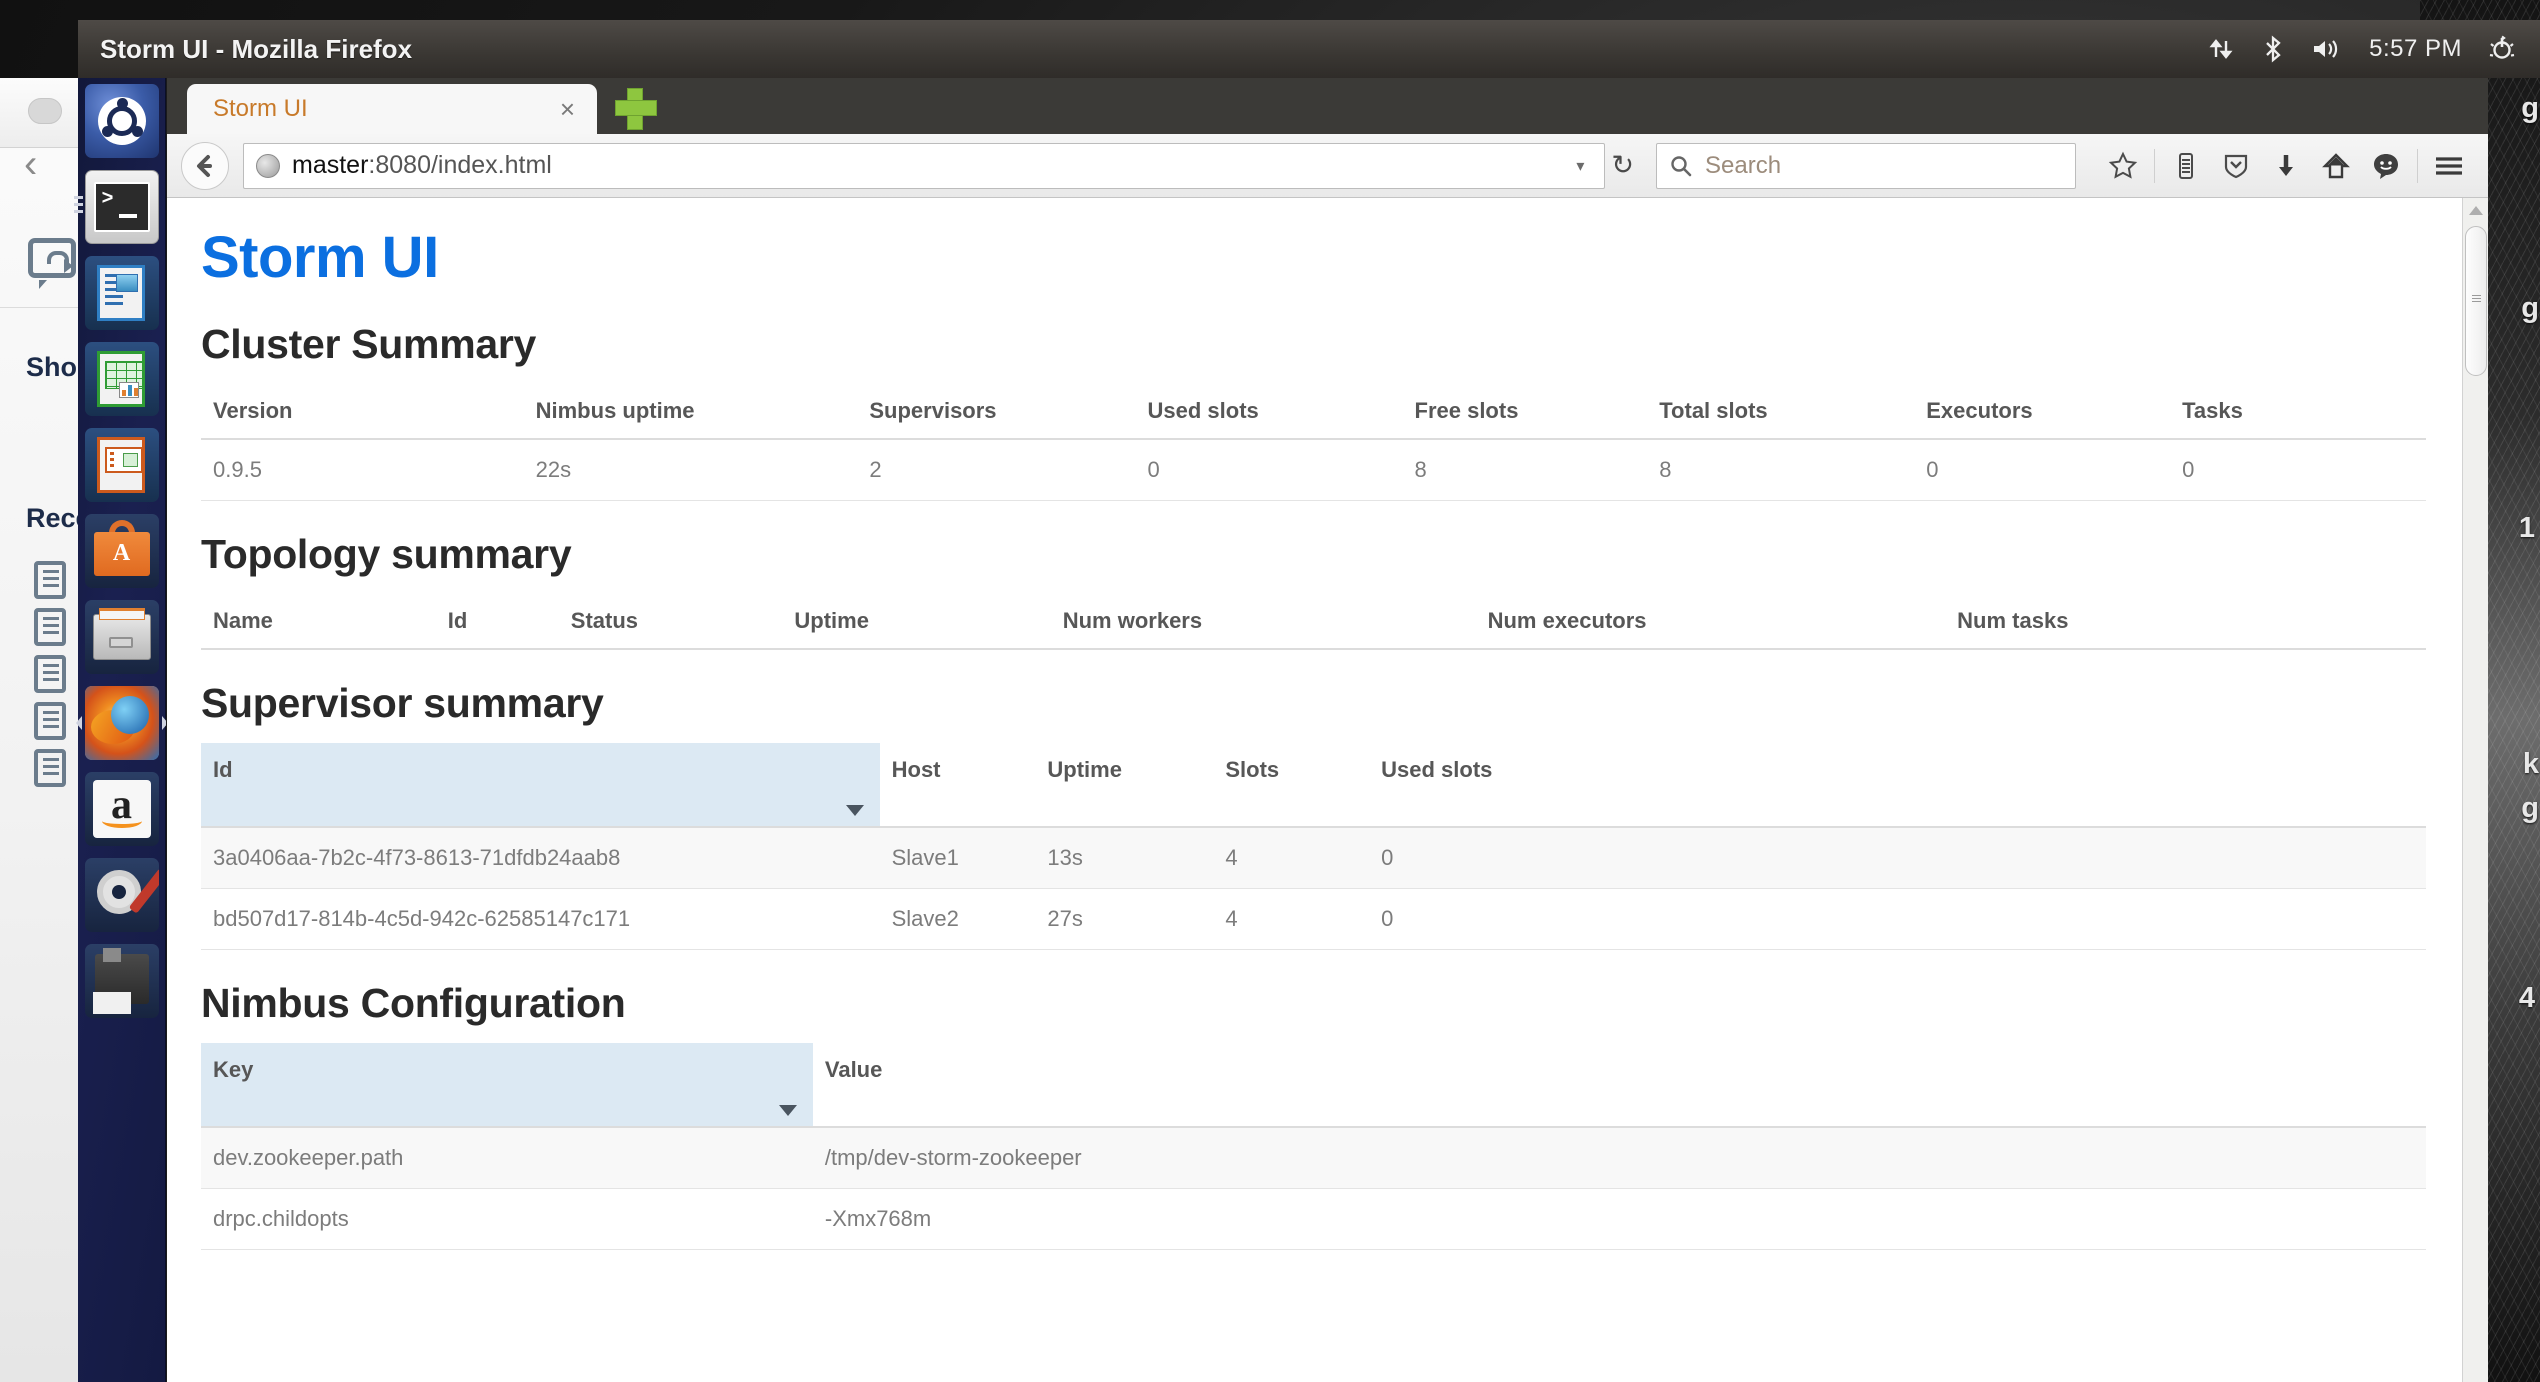 This screenshot has height=1382, width=2540. Describe the element at coordinates (1781, 412) in the screenshot. I see `column-header: Total slots` at that location.